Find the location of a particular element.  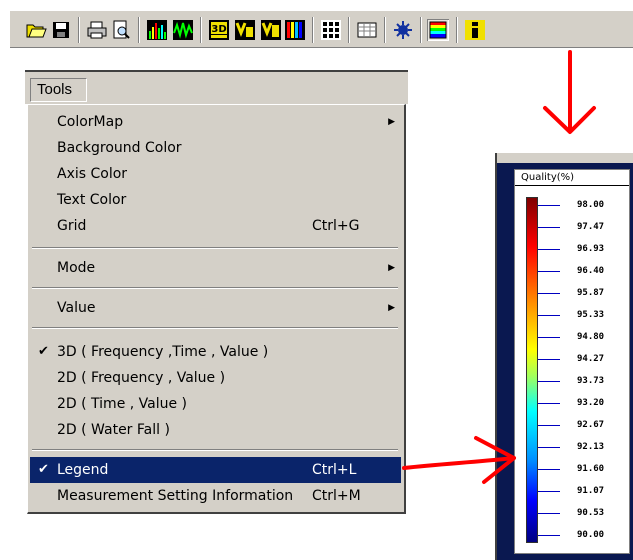

menu-item-label: ColorMap is located at coordinates (90, 122).